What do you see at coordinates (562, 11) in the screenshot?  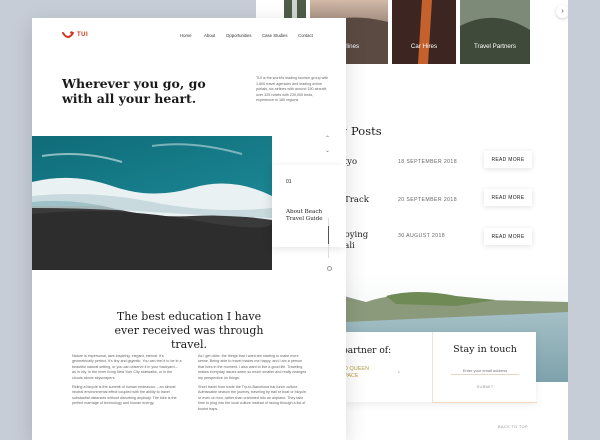 I see `chevron-right-icon: ›` at bounding box center [562, 11].